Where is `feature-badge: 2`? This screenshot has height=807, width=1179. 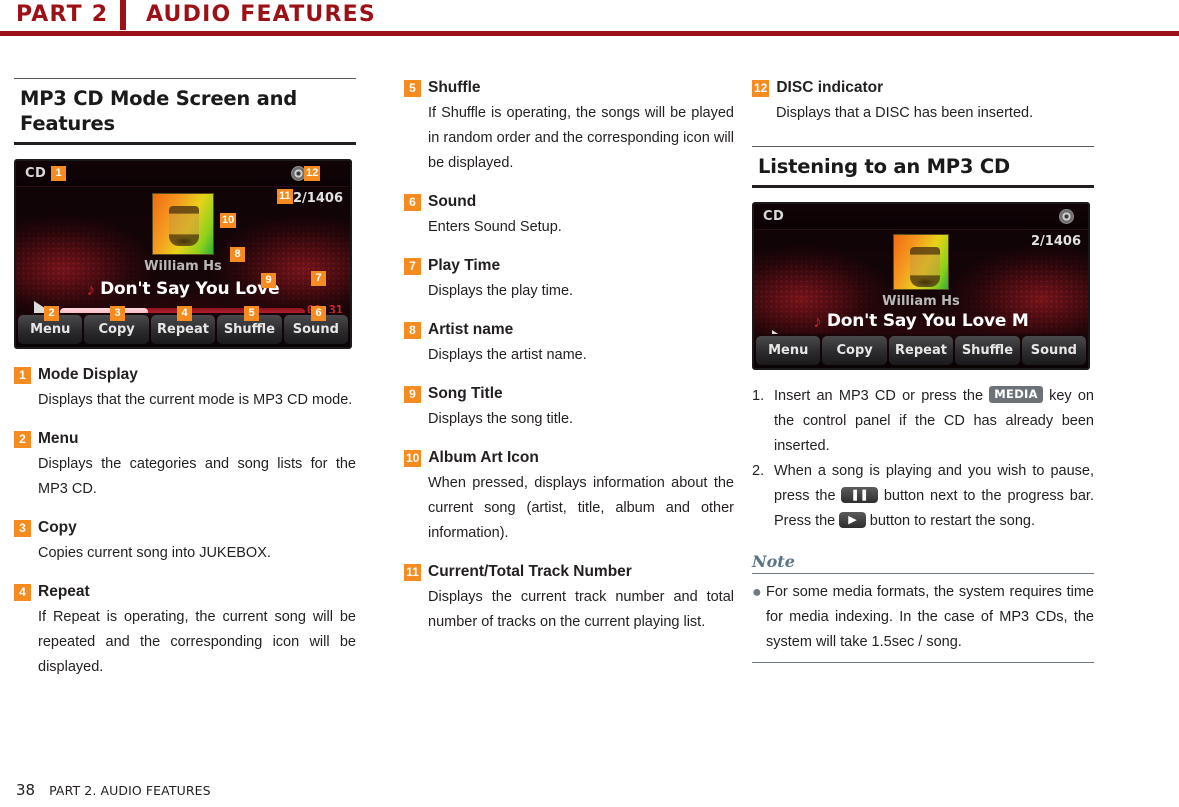 feature-badge: 2 is located at coordinates (22, 439).